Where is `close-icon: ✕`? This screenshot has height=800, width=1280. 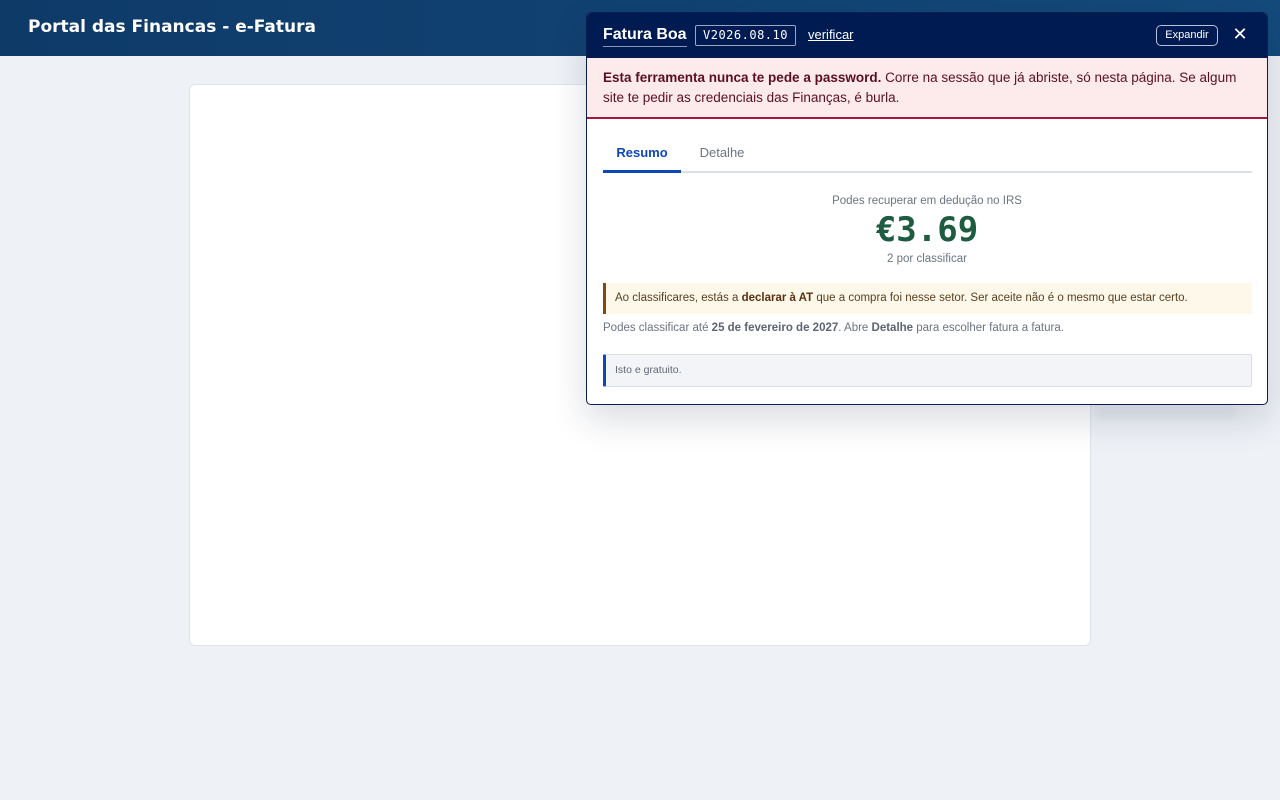
close-icon: ✕ is located at coordinates (1240, 35).